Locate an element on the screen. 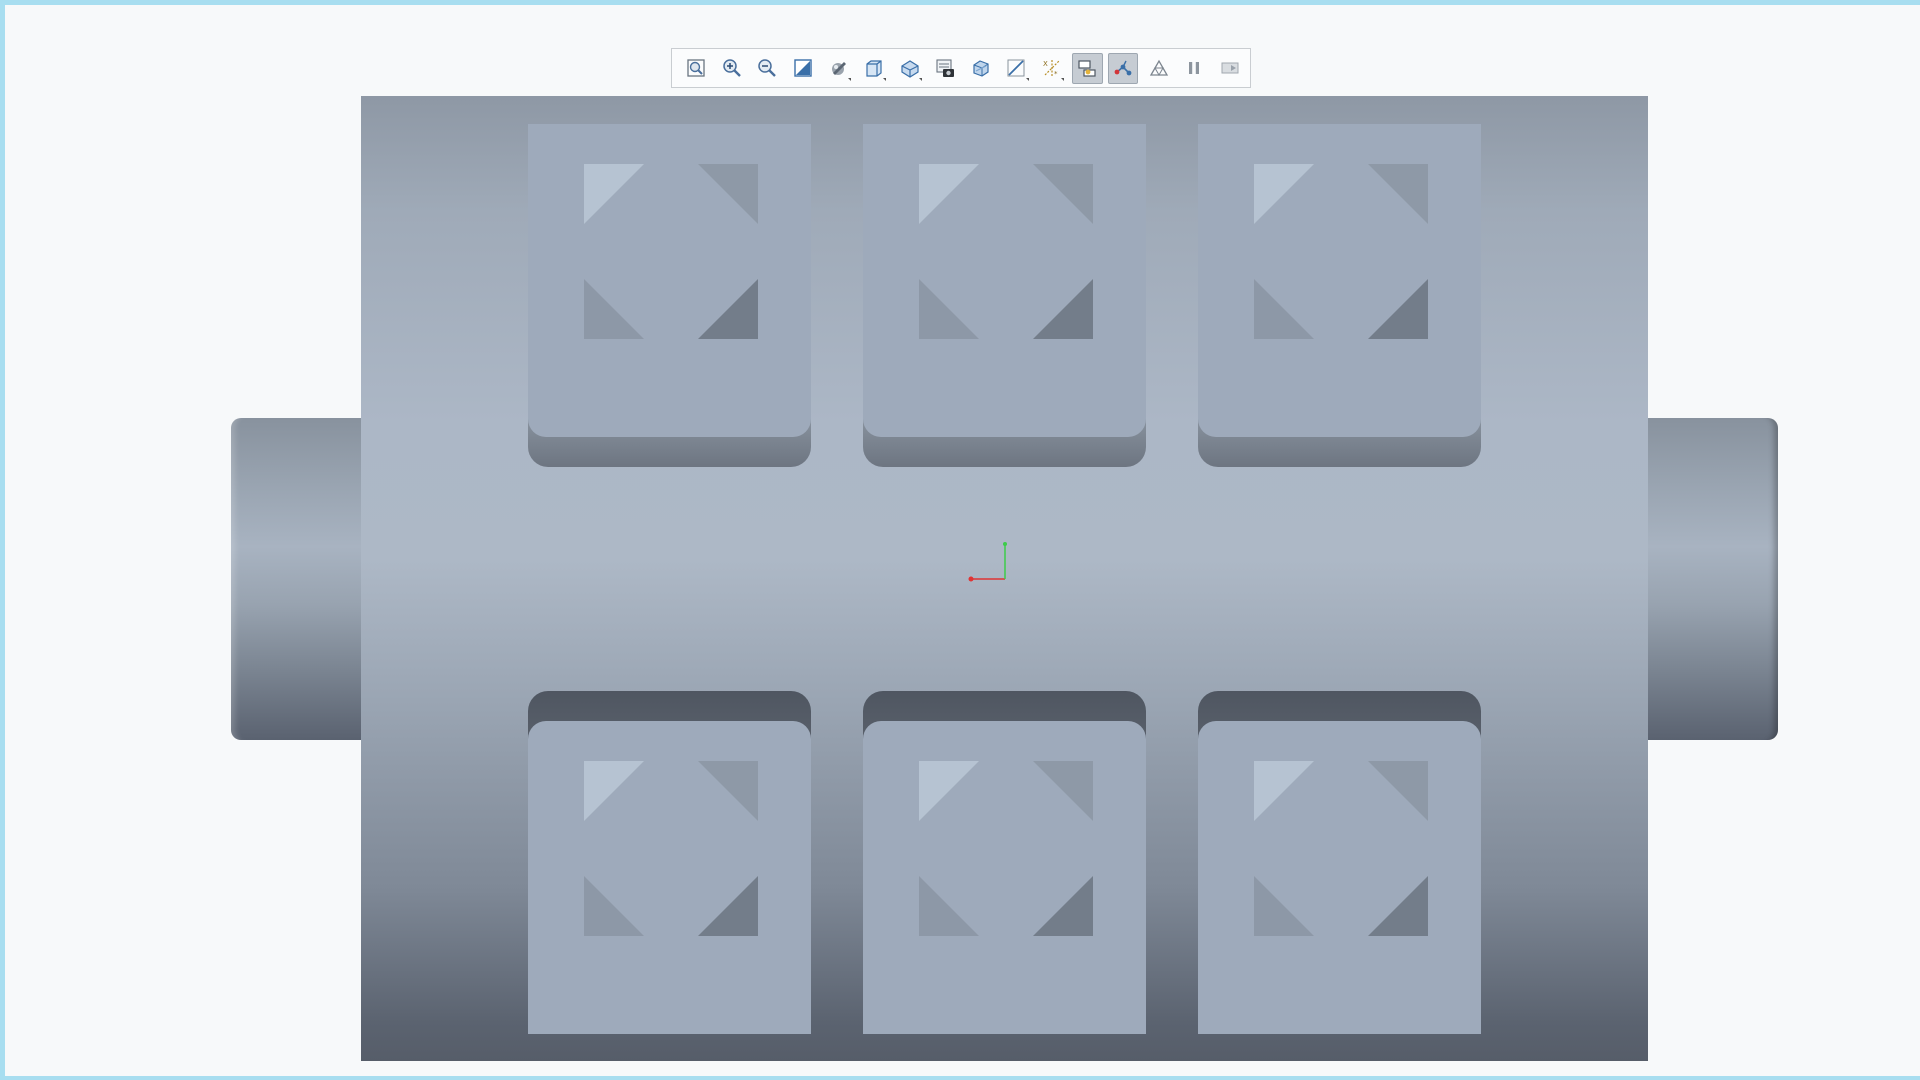  annotation-display-button is located at coordinates (1087, 68).